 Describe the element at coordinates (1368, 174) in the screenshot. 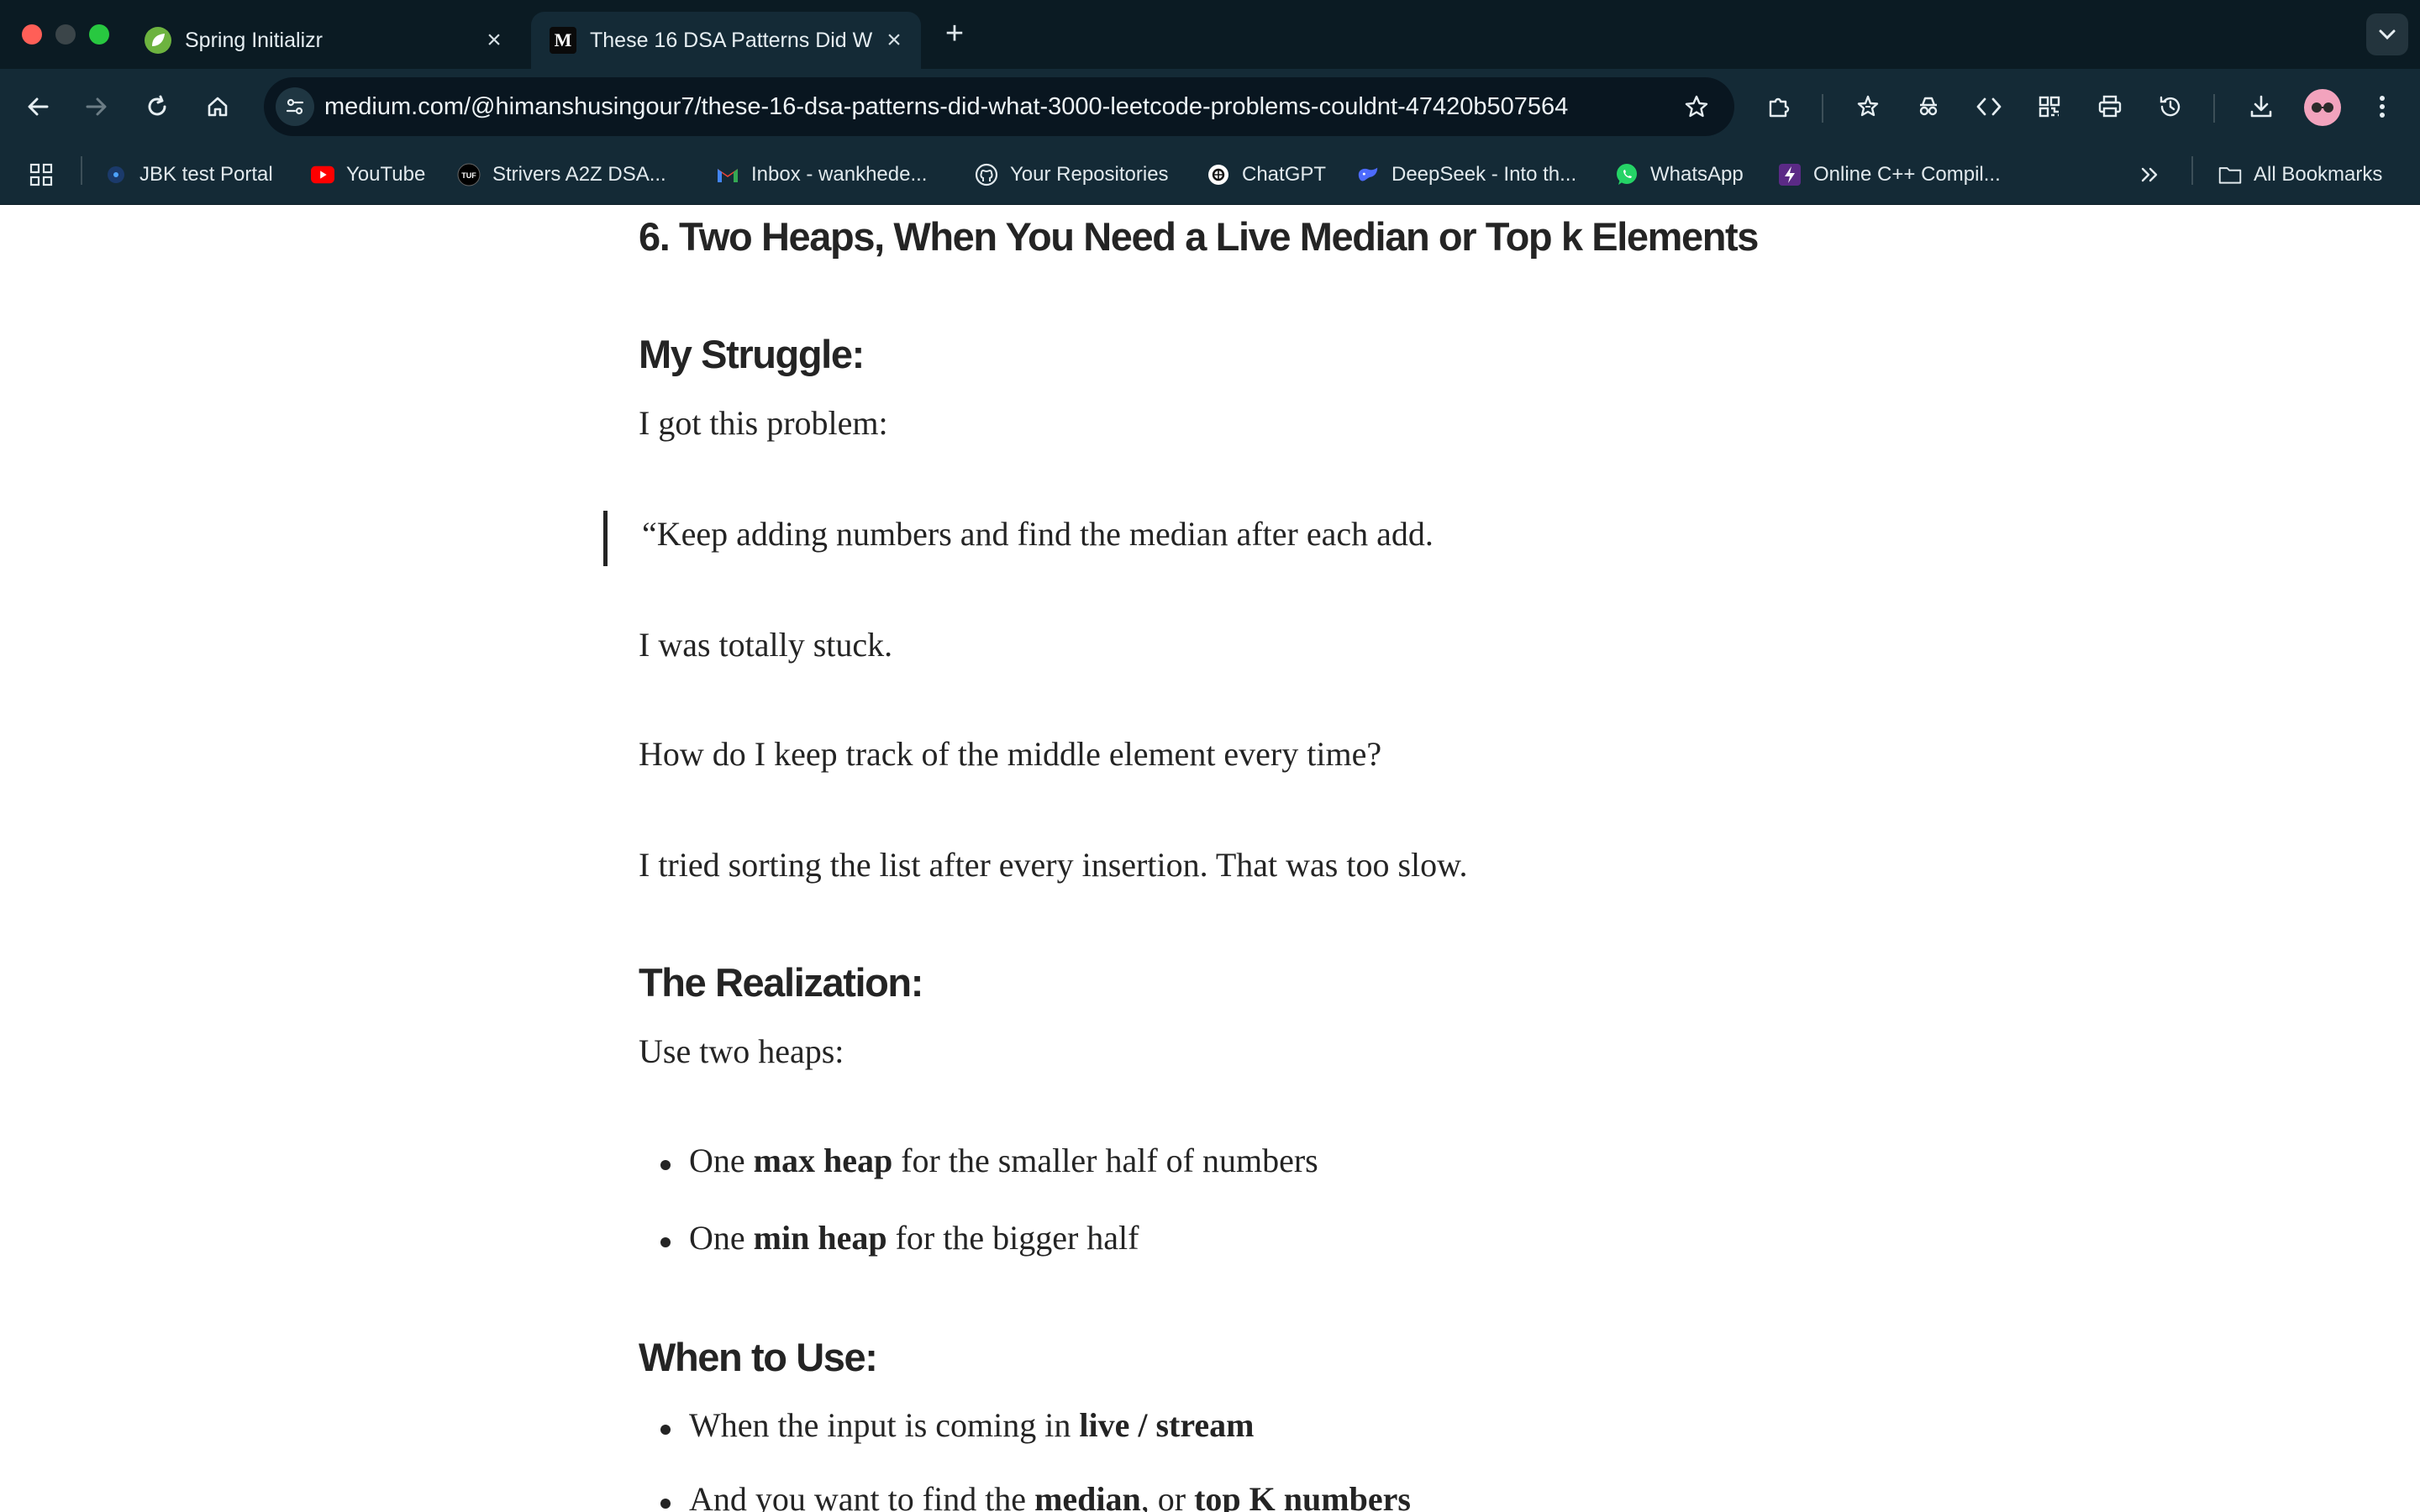

I see `deepseek-icon` at that location.